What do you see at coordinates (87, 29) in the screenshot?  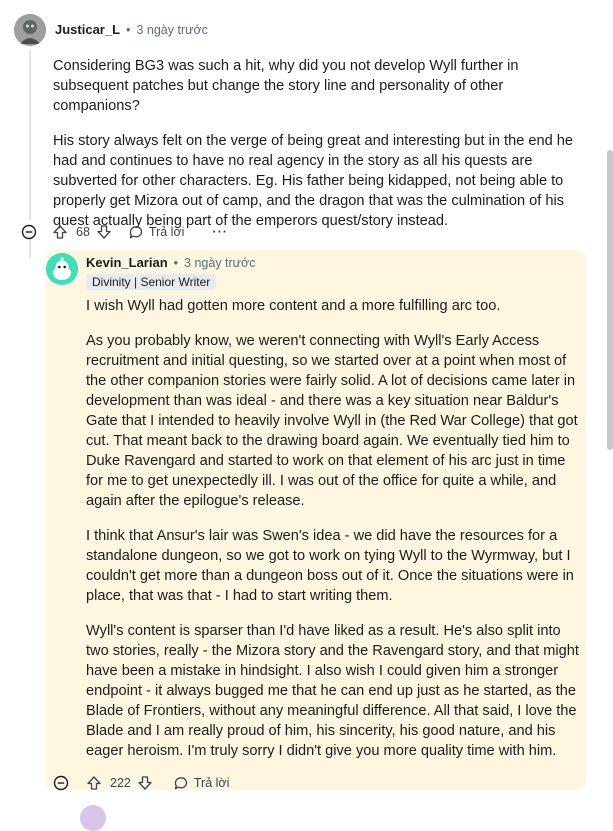 I see `username: Justicar_L` at bounding box center [87, 29].